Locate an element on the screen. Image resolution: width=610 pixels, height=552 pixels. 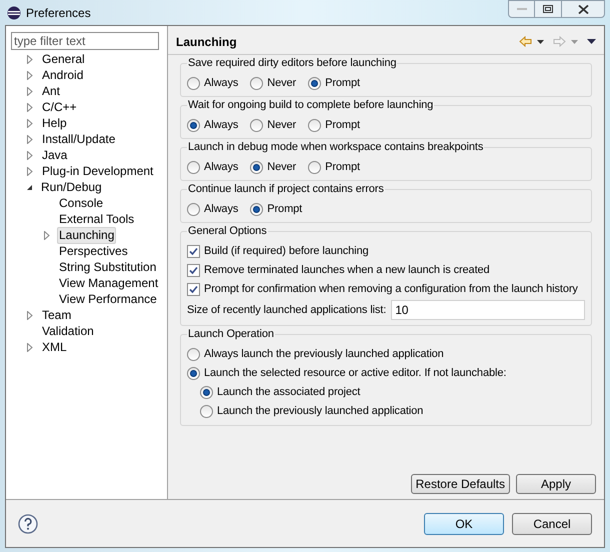
radio-label: Launch the selected resource or active editor. If not launchable: is located at coordinates (355, 374).